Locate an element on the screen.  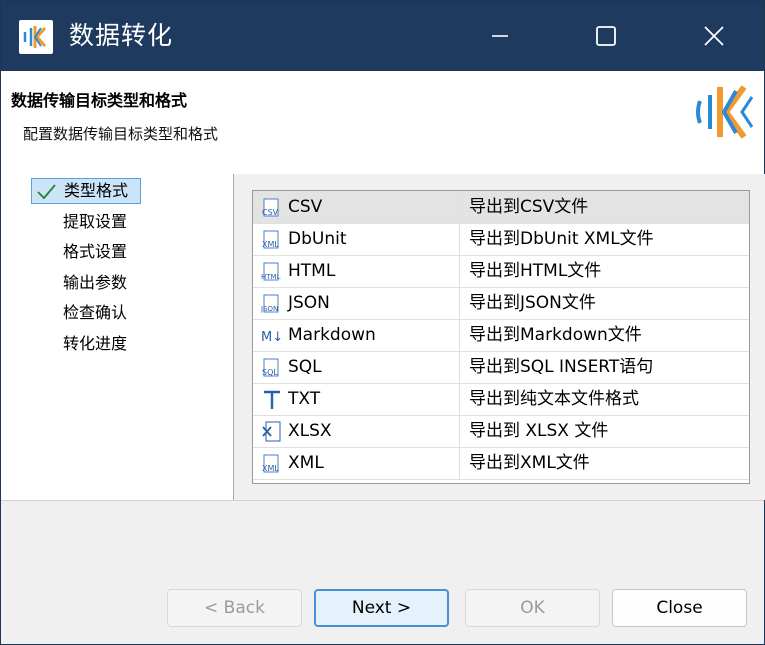
format-description: 导出到纯文本文件格式 is located at coordinates (554, 399).